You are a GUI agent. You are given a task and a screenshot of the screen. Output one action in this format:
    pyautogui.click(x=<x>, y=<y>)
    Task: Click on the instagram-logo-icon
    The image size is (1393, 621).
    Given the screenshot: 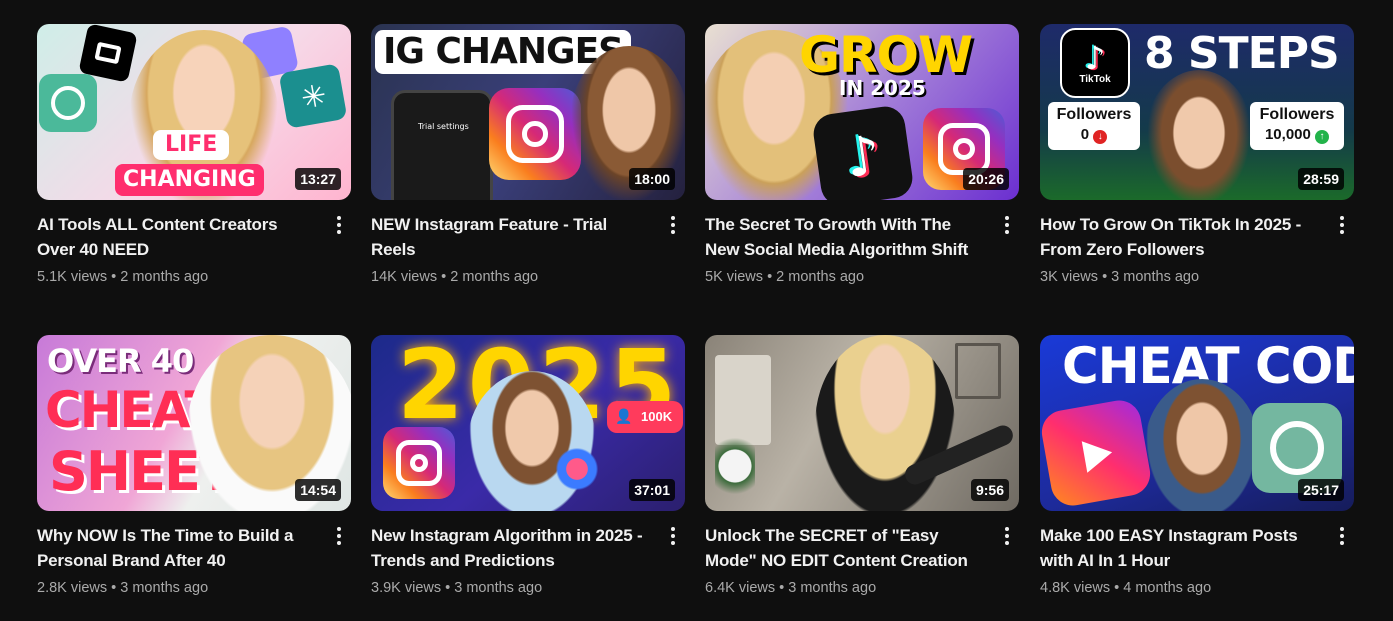 What is the action you would take?
    pyautogui.click(x=535, y=134)
    